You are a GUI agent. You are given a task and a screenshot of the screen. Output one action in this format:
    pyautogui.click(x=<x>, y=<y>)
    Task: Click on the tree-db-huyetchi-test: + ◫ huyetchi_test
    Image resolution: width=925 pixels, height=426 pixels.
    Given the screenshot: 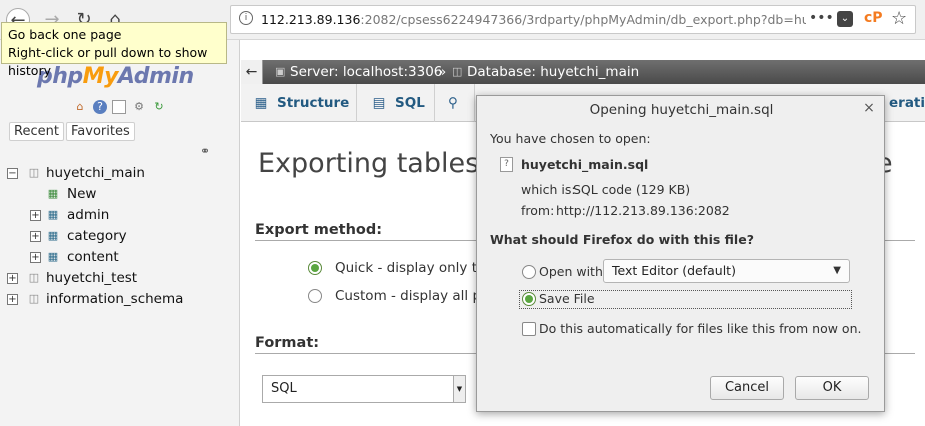 What is the action you would take?
    pyautogui.click(x=120, y=278)
    